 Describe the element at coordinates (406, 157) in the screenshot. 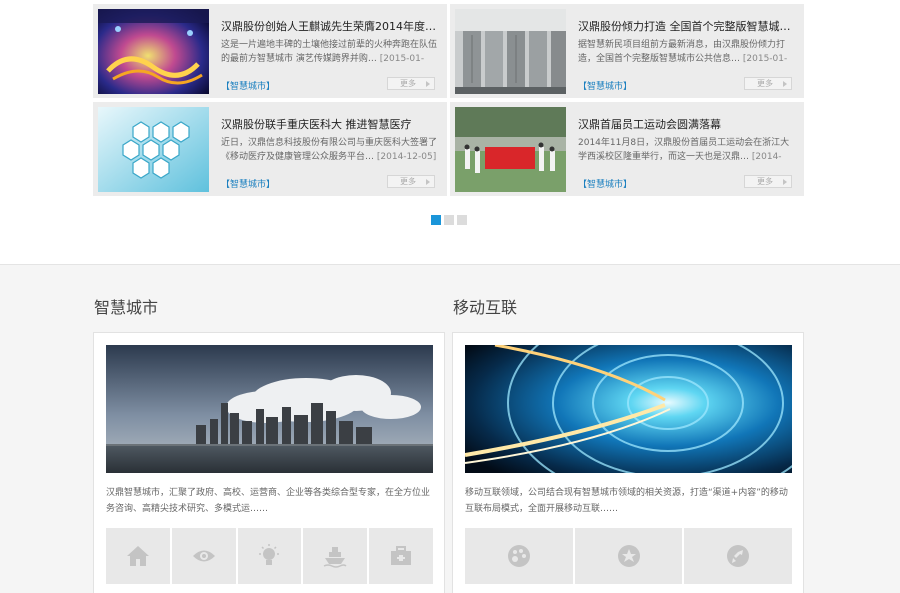

I see `news-date: [2014-12-05]` at that location.